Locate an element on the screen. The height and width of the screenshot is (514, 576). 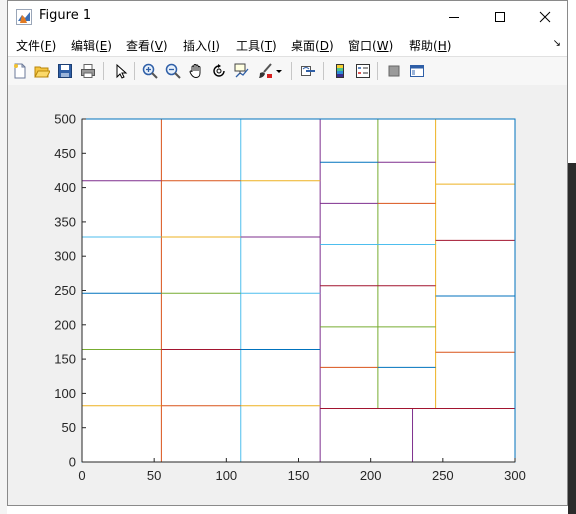
maximize-icon is located at coordinates (500, 16).